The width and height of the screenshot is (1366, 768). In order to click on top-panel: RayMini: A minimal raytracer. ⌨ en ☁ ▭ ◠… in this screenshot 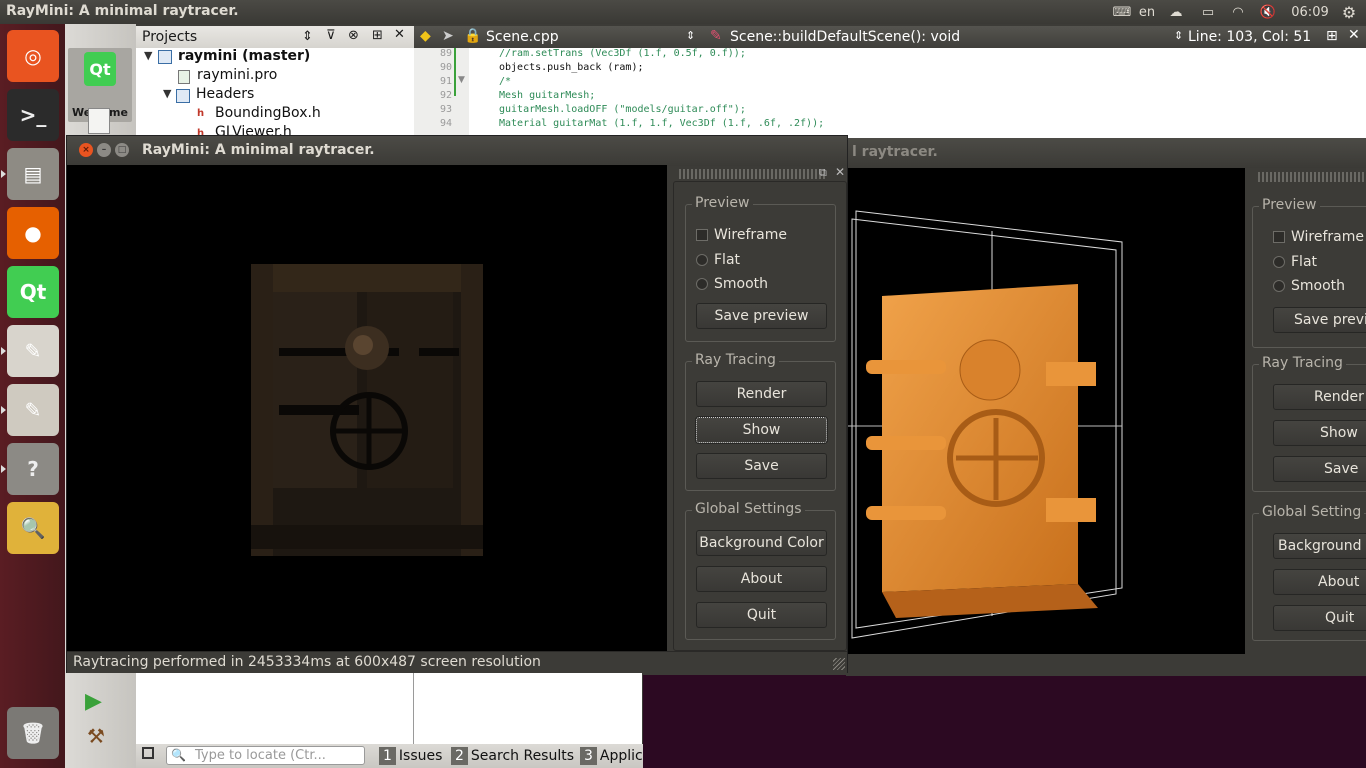, I will do `click(683, 12)`.